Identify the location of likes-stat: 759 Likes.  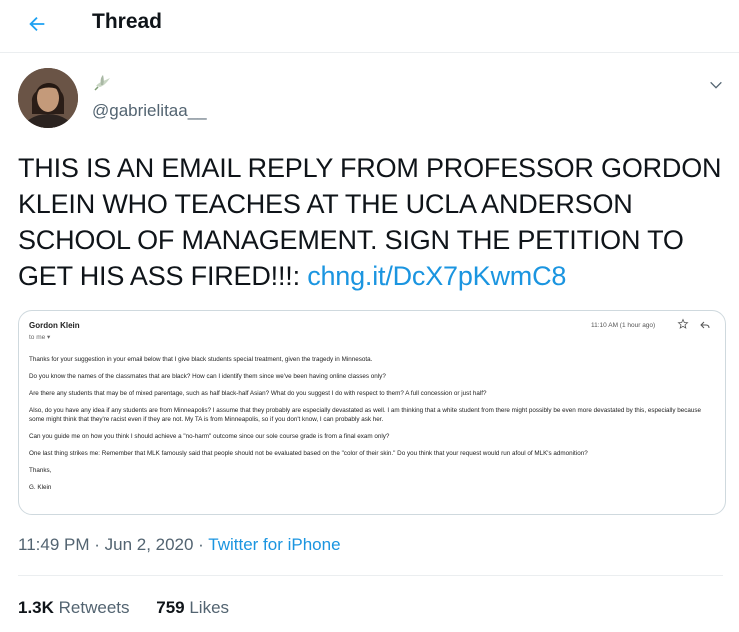
(192, 607).